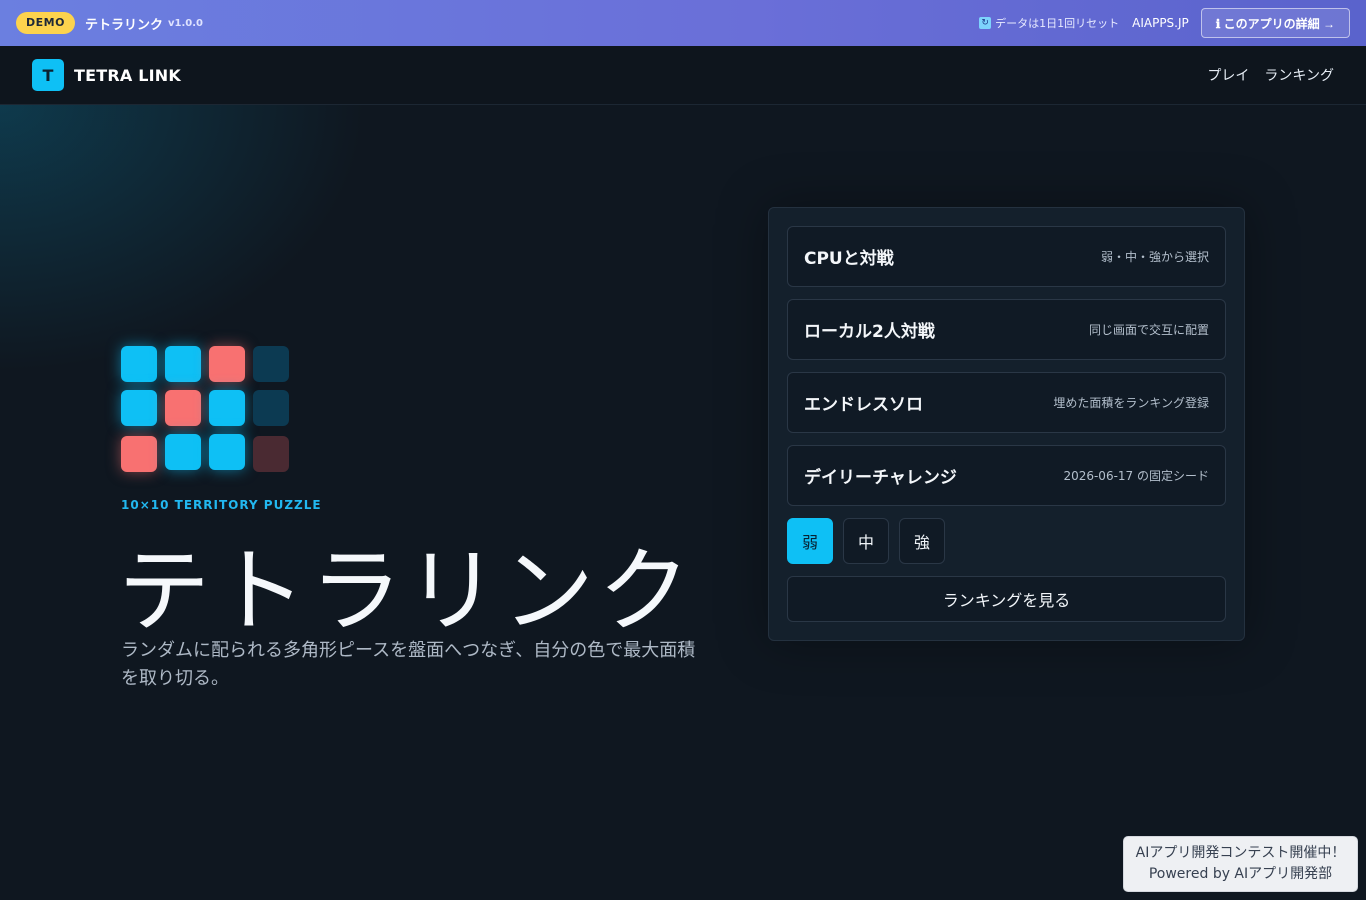  Describe the element at coordinates (1240, 853) in the screenshot. I see `contest-line-1: AIアプリ開発コンテスト開催中！` at that location.